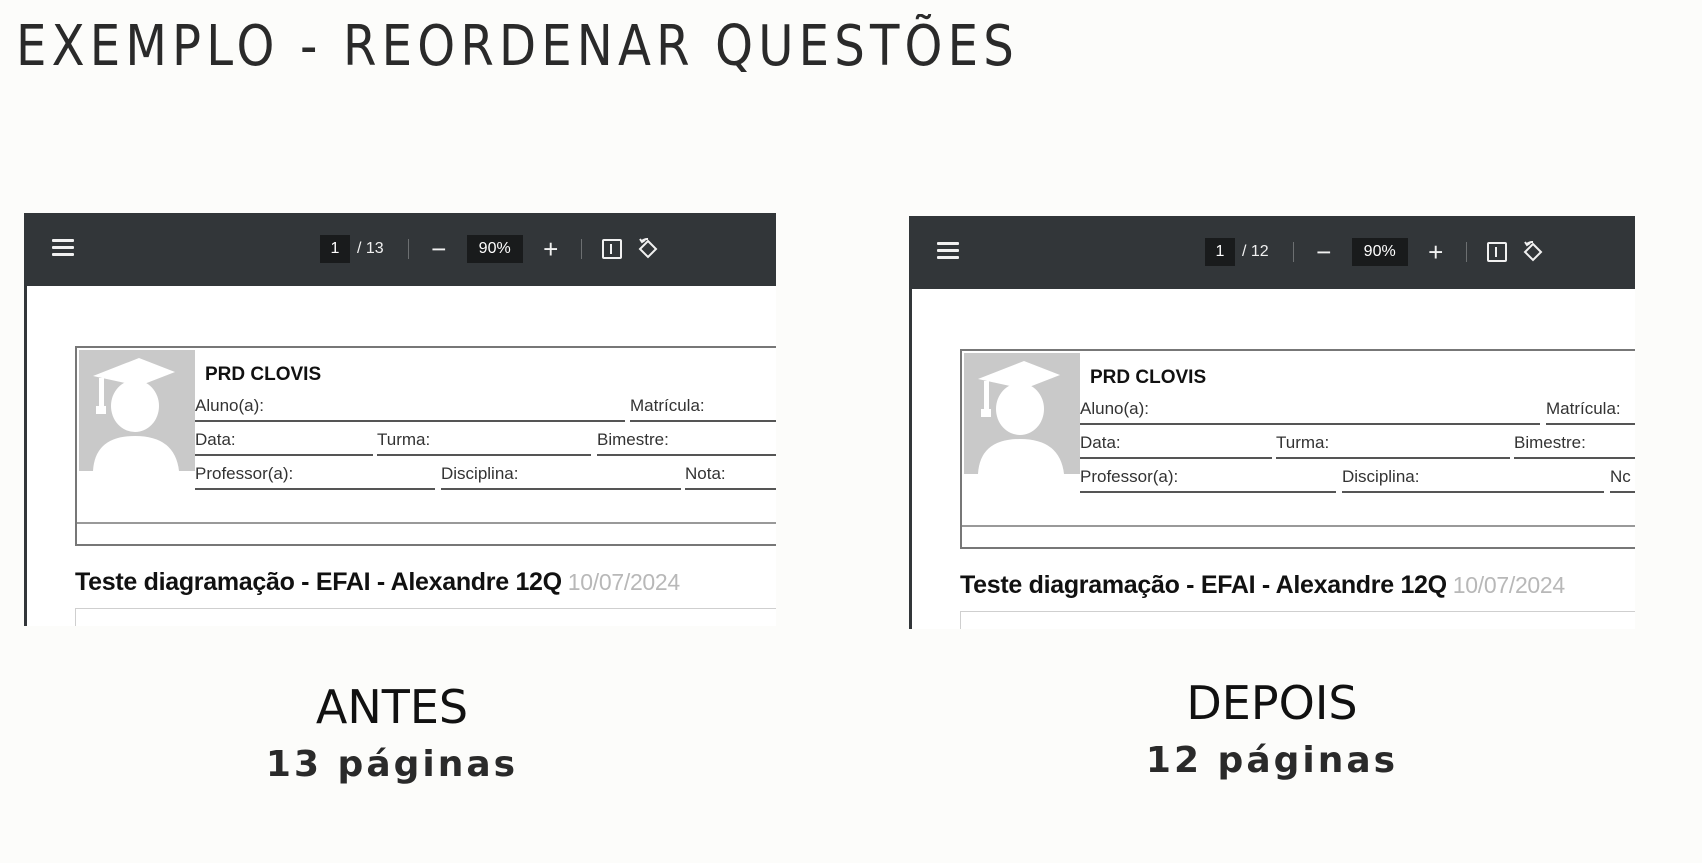 The width and height of the screenshot is (1702, 863). Describe the element at coordinates (392, 707) in the screenshot. I see `caption-label: ANTES` at that location.